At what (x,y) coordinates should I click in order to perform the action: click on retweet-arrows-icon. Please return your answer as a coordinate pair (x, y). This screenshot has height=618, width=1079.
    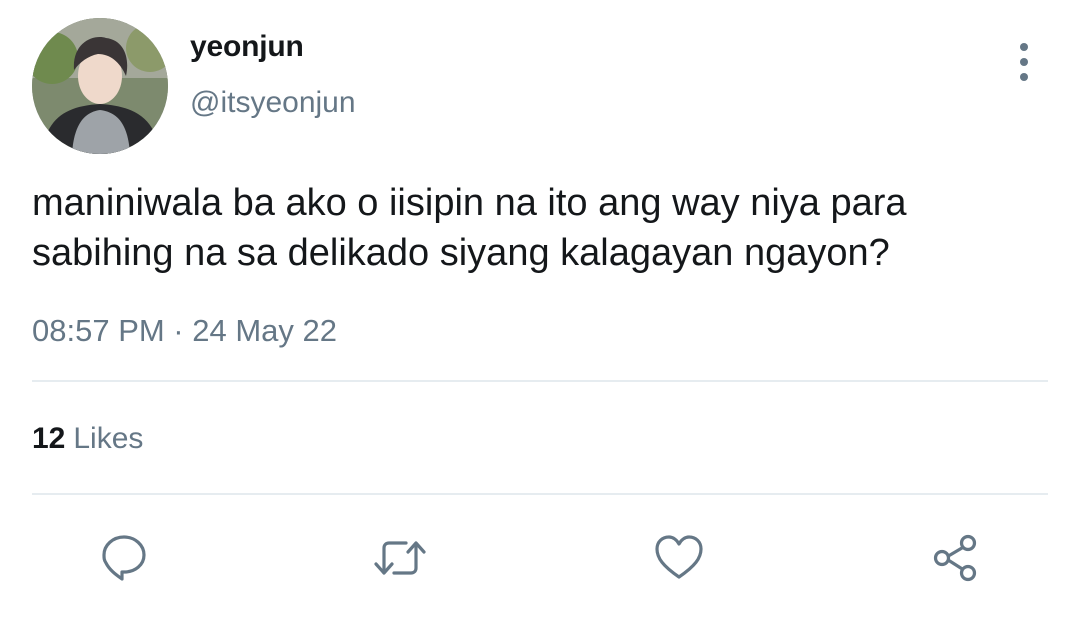
    Looking at the image, I should click on (400, 558).